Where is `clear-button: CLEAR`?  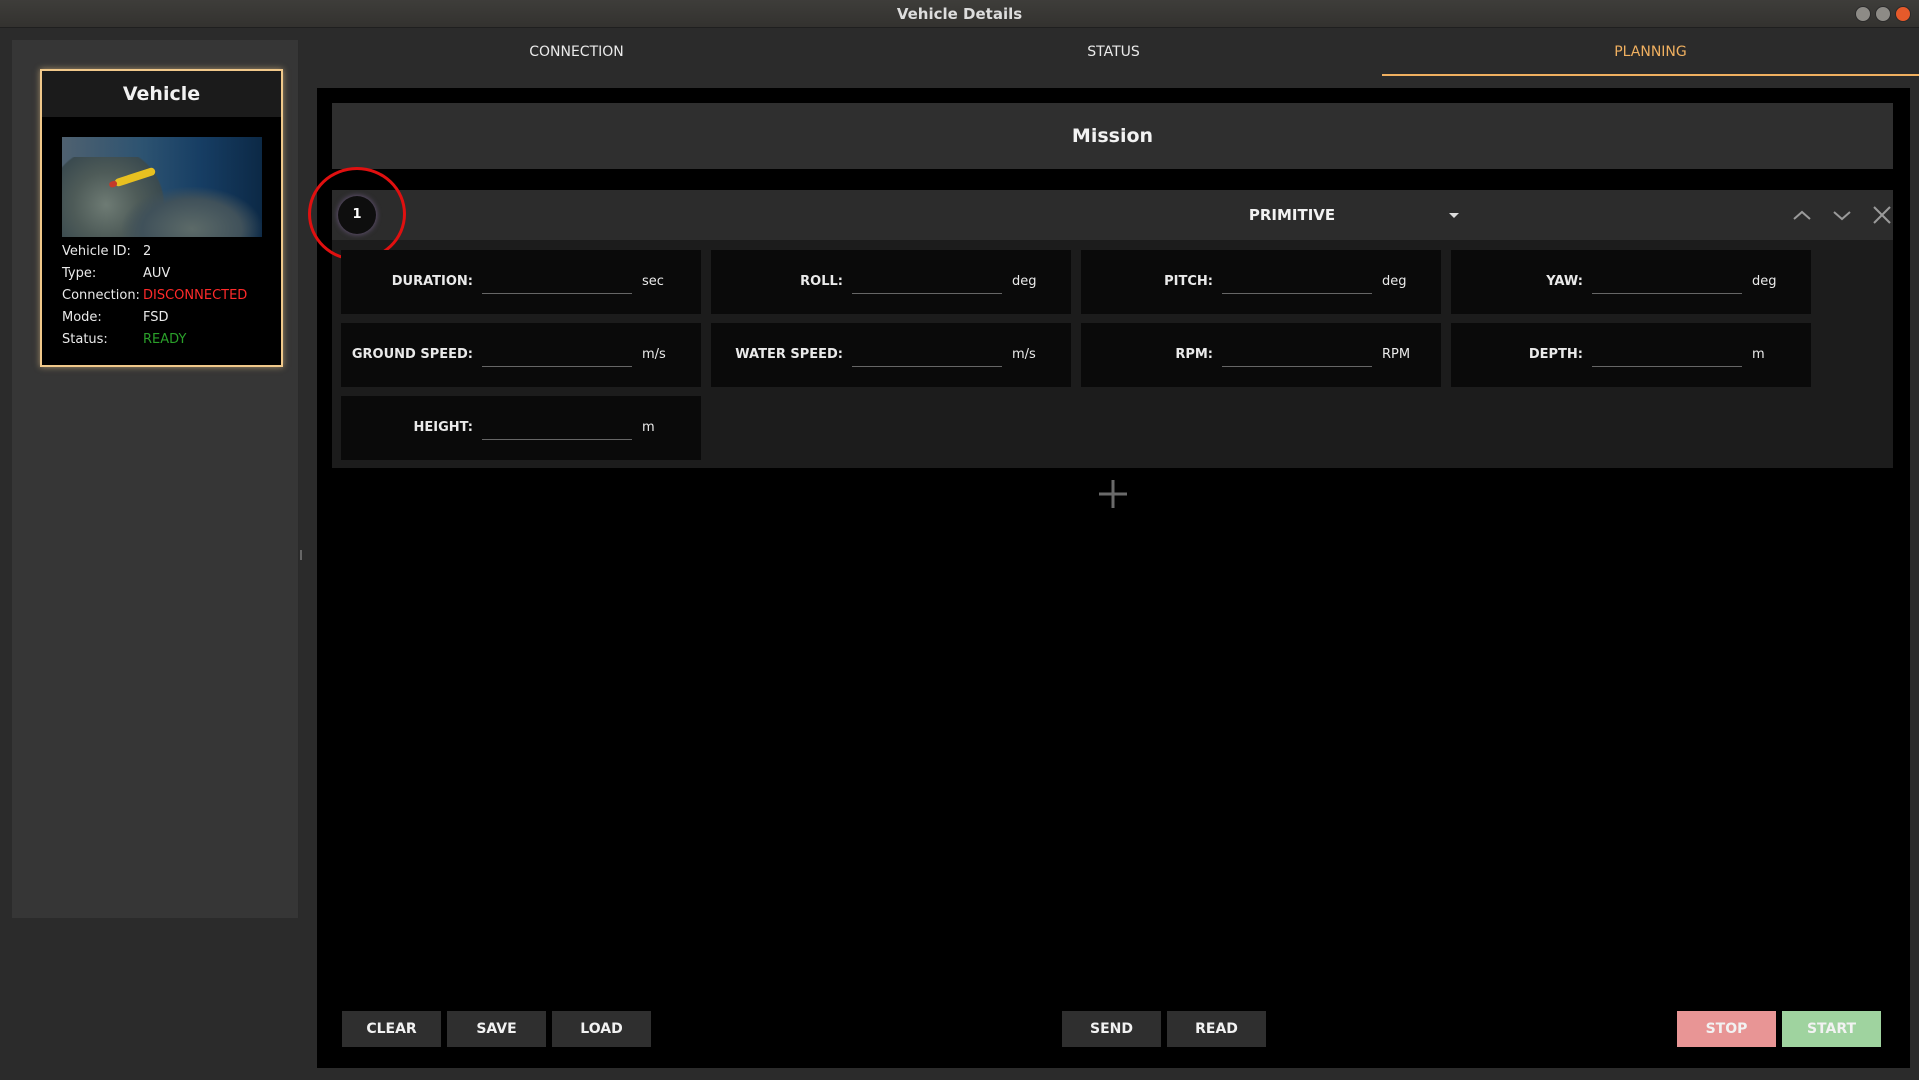
clear-button: CLEAR is located at coordinates (391, 1029).